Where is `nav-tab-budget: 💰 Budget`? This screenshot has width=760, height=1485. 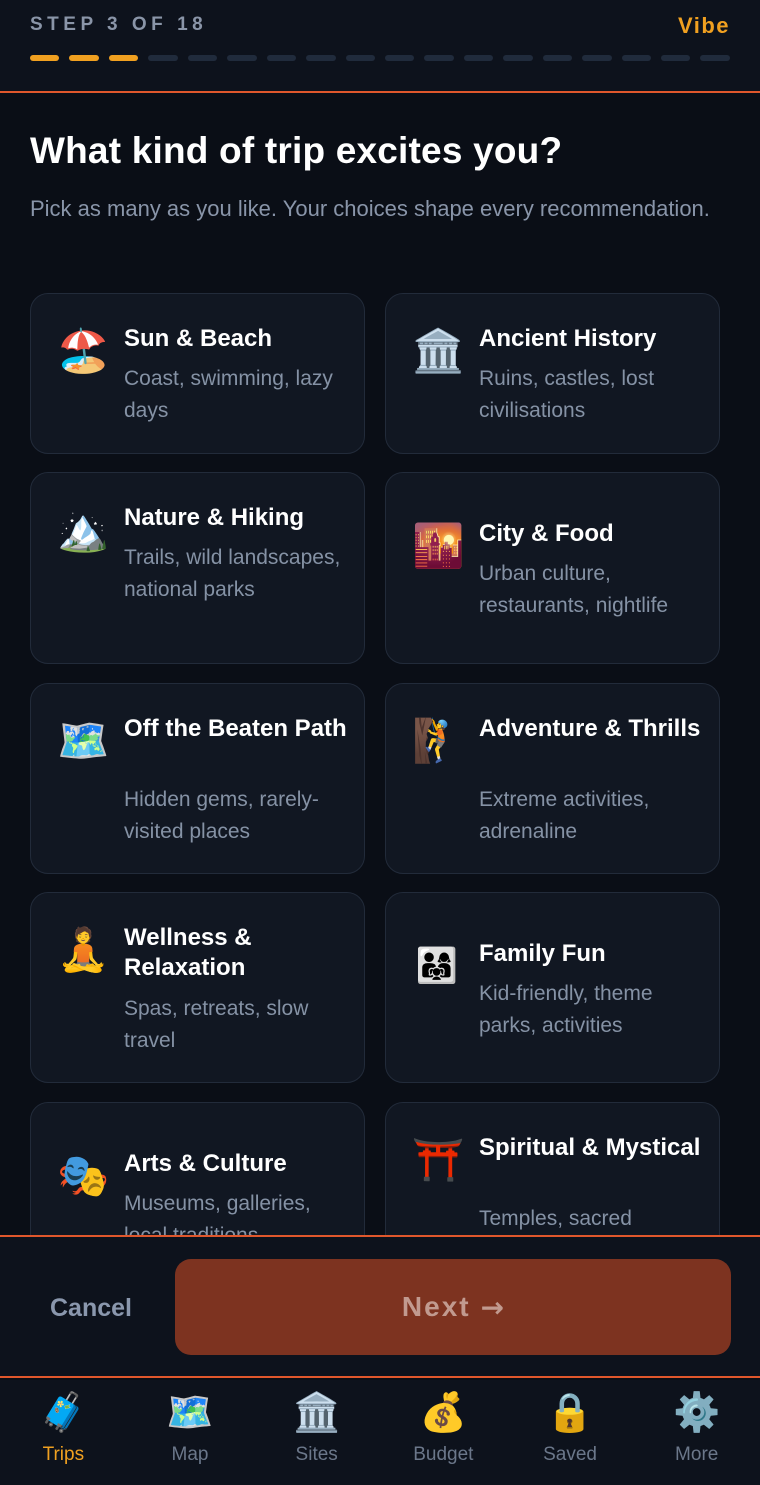 nav-tab-budget: 💰 Budget is located at coordinates (443, 1432).